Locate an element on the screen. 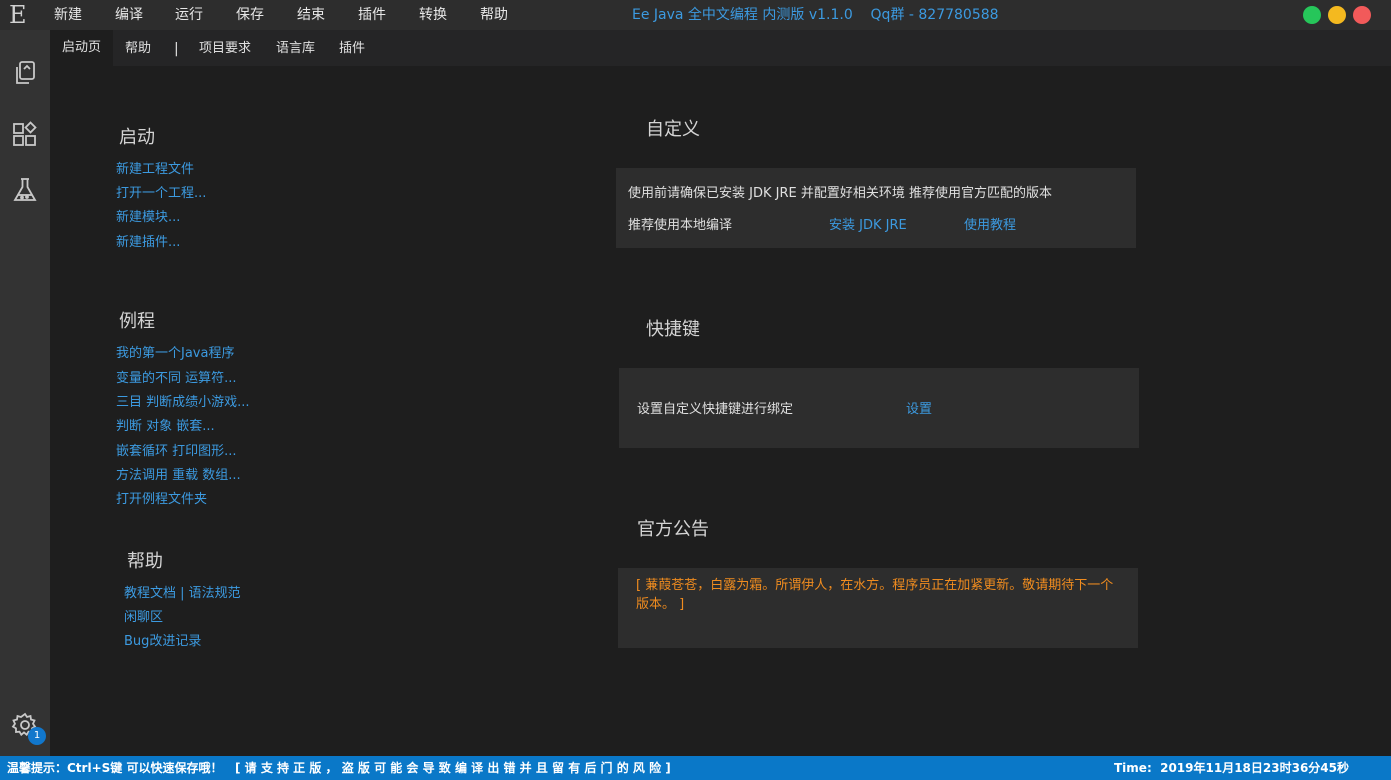 The width and height of the screenshot is (1391, 780). menu-plugins: 插件 is located at coordinates (372, 15).